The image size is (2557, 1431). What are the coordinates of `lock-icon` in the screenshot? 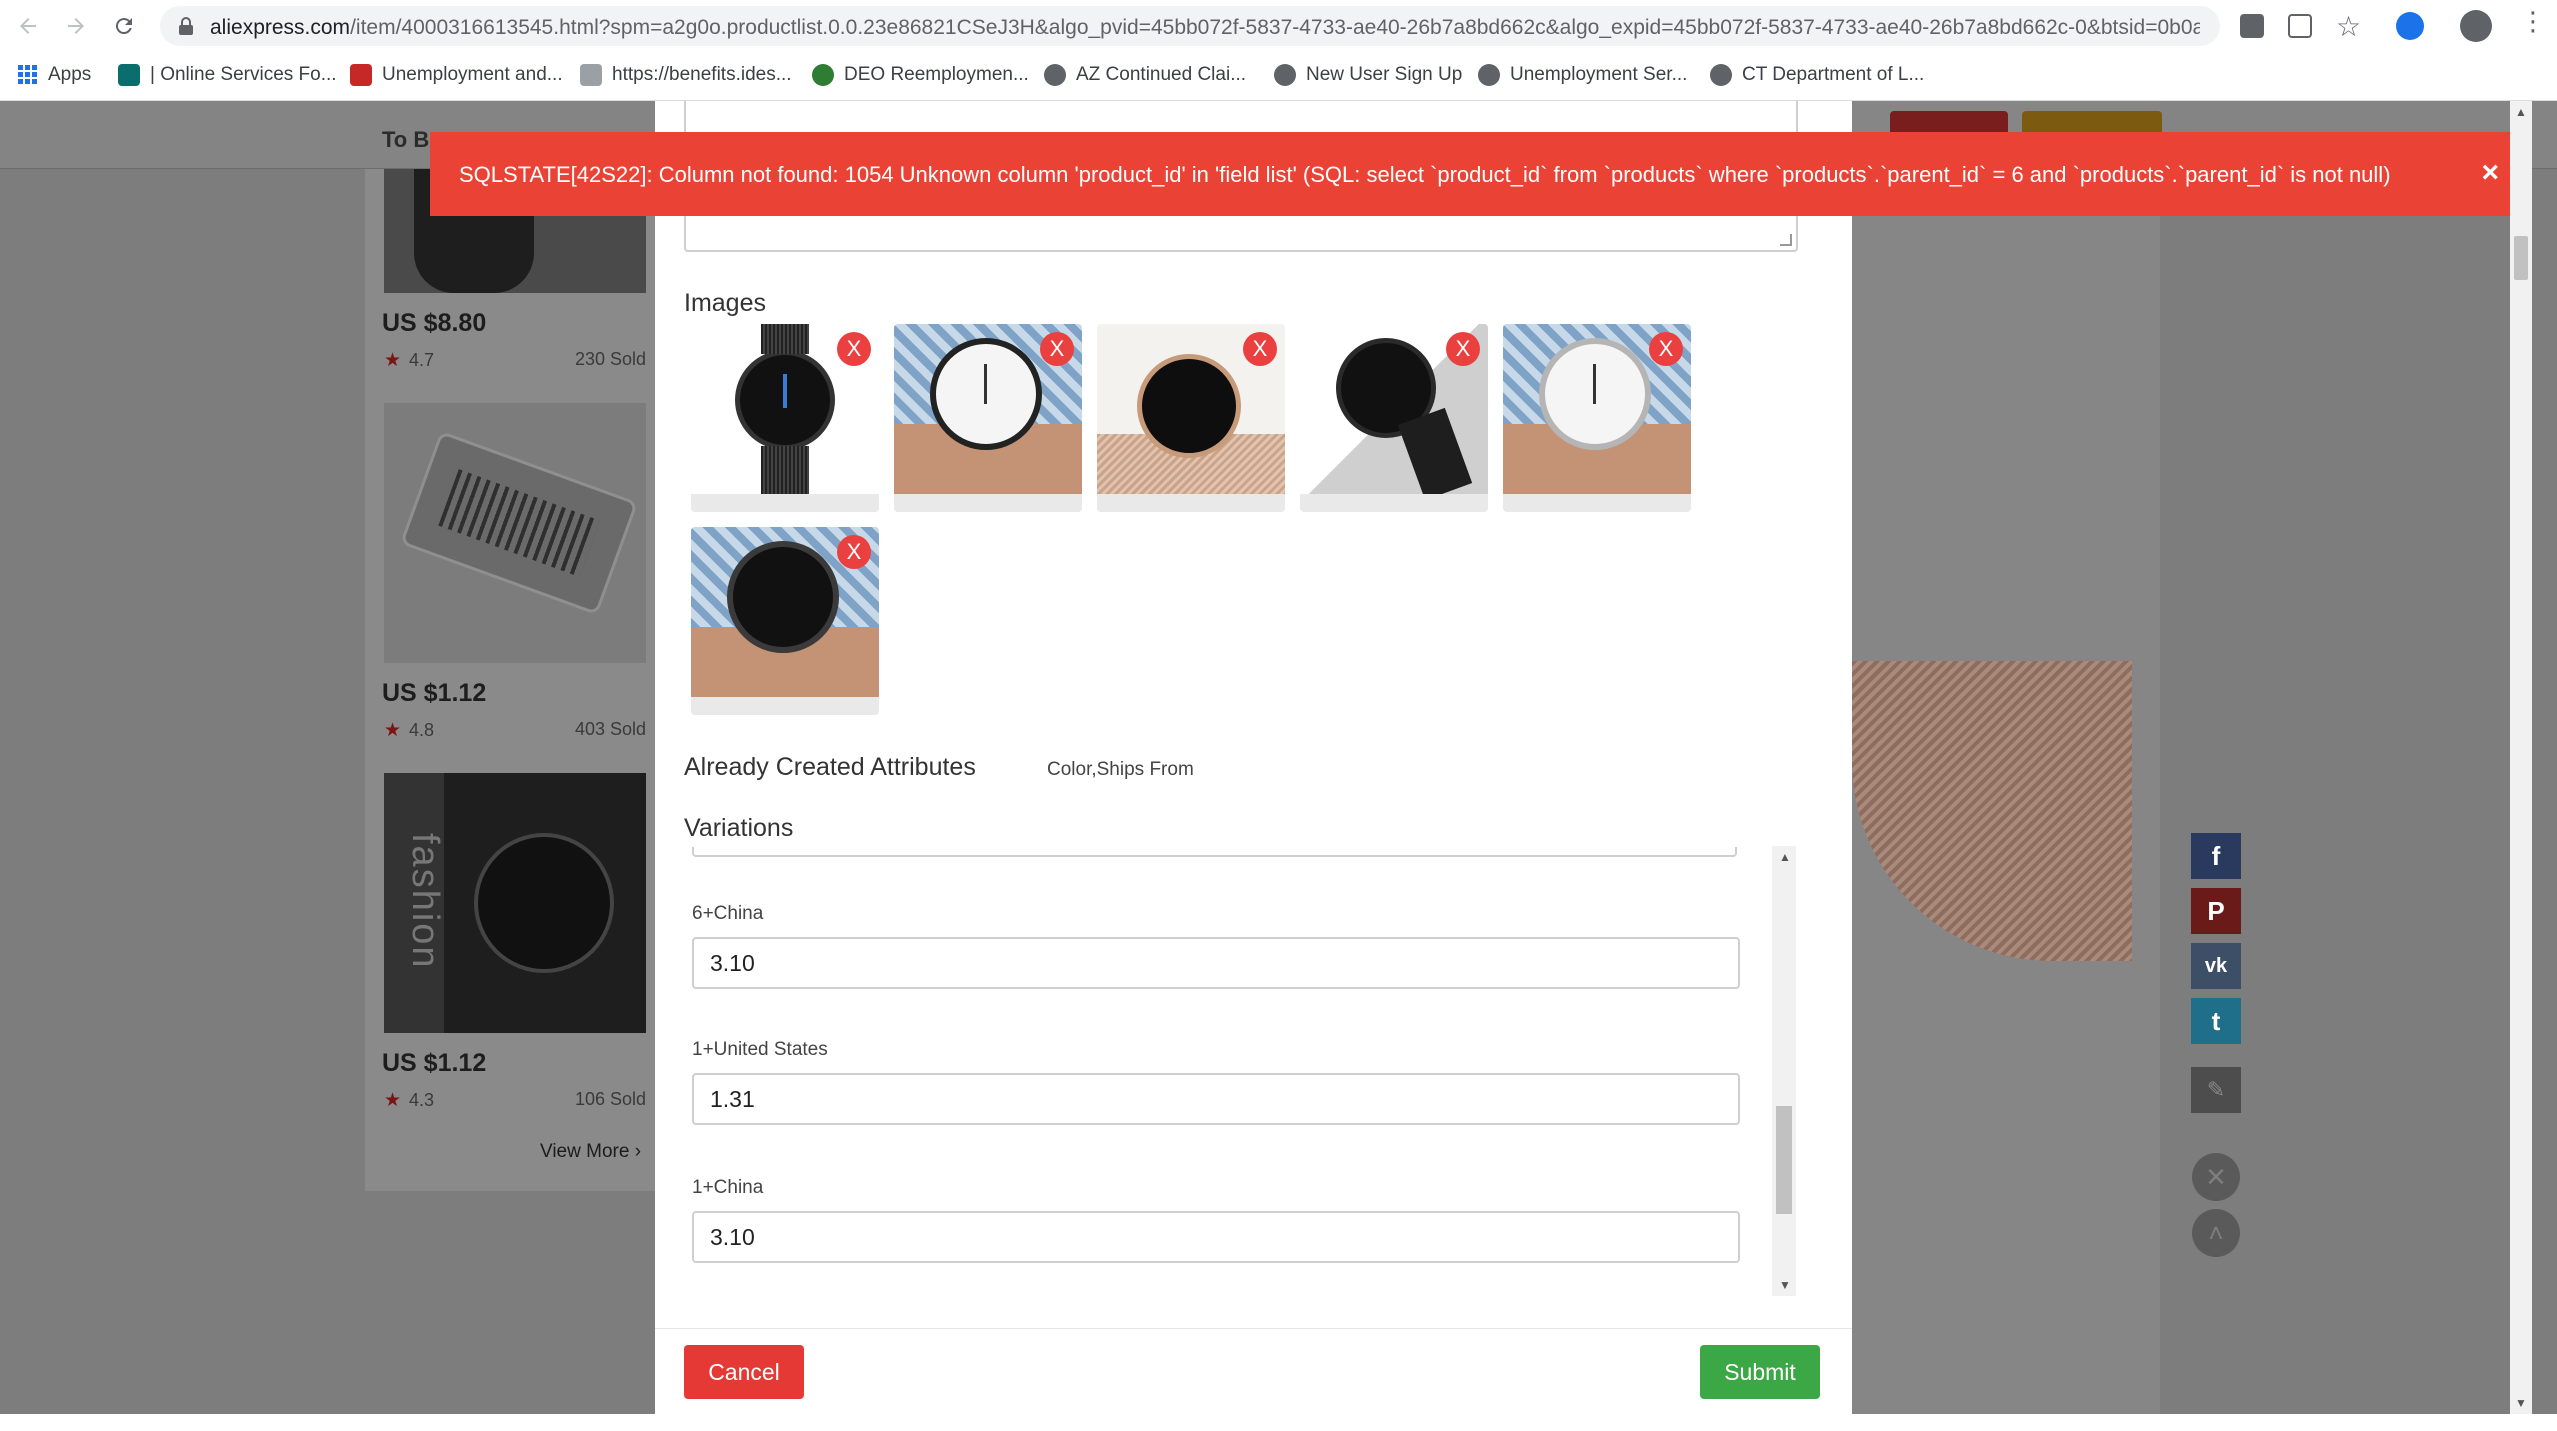 It's located at (186, 26).